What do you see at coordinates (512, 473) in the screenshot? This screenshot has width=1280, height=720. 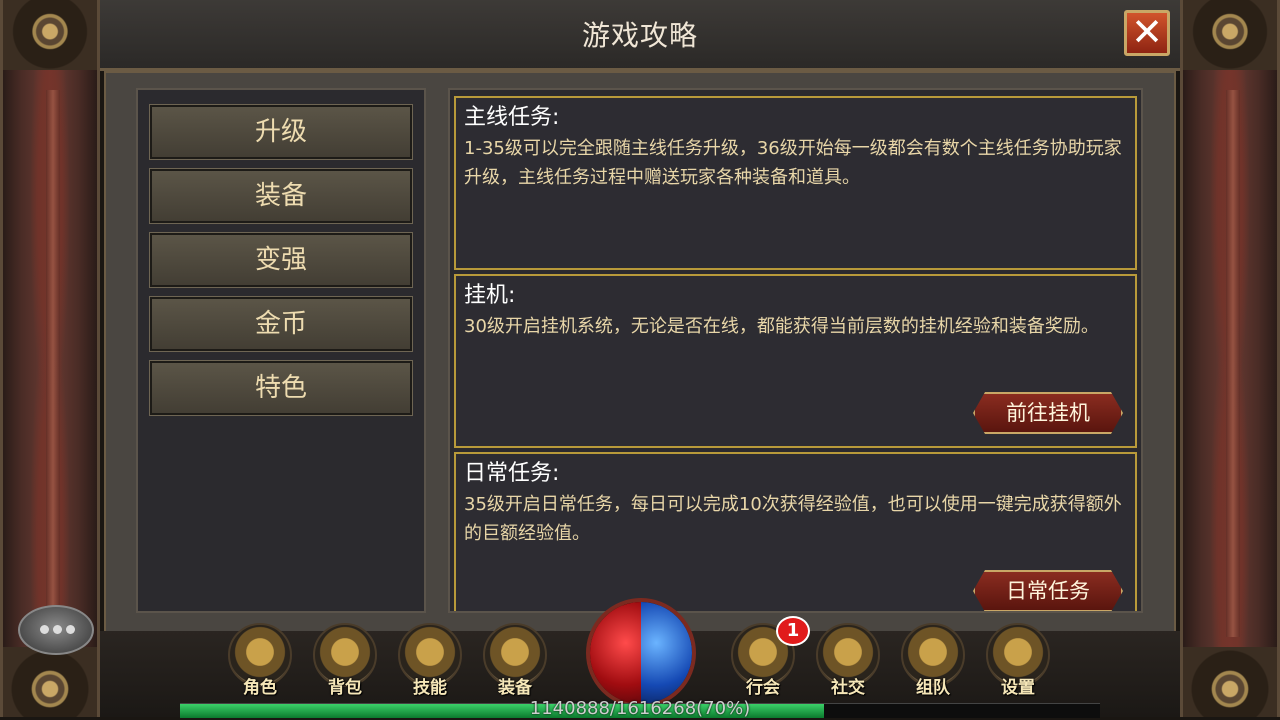 I see `section-title: 日常任务:` at bounding box center [512, 473].